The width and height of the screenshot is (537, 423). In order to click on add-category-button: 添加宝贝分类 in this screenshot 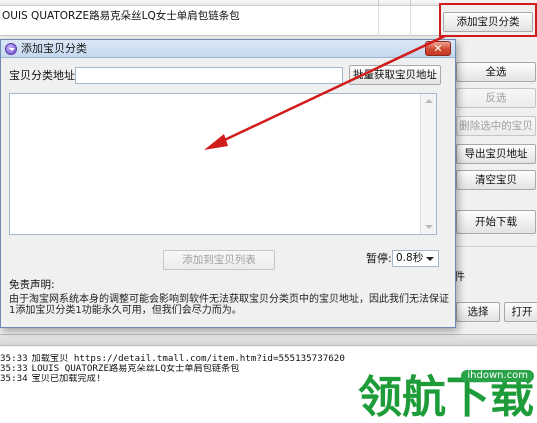, I will do `click(488, 22)`.